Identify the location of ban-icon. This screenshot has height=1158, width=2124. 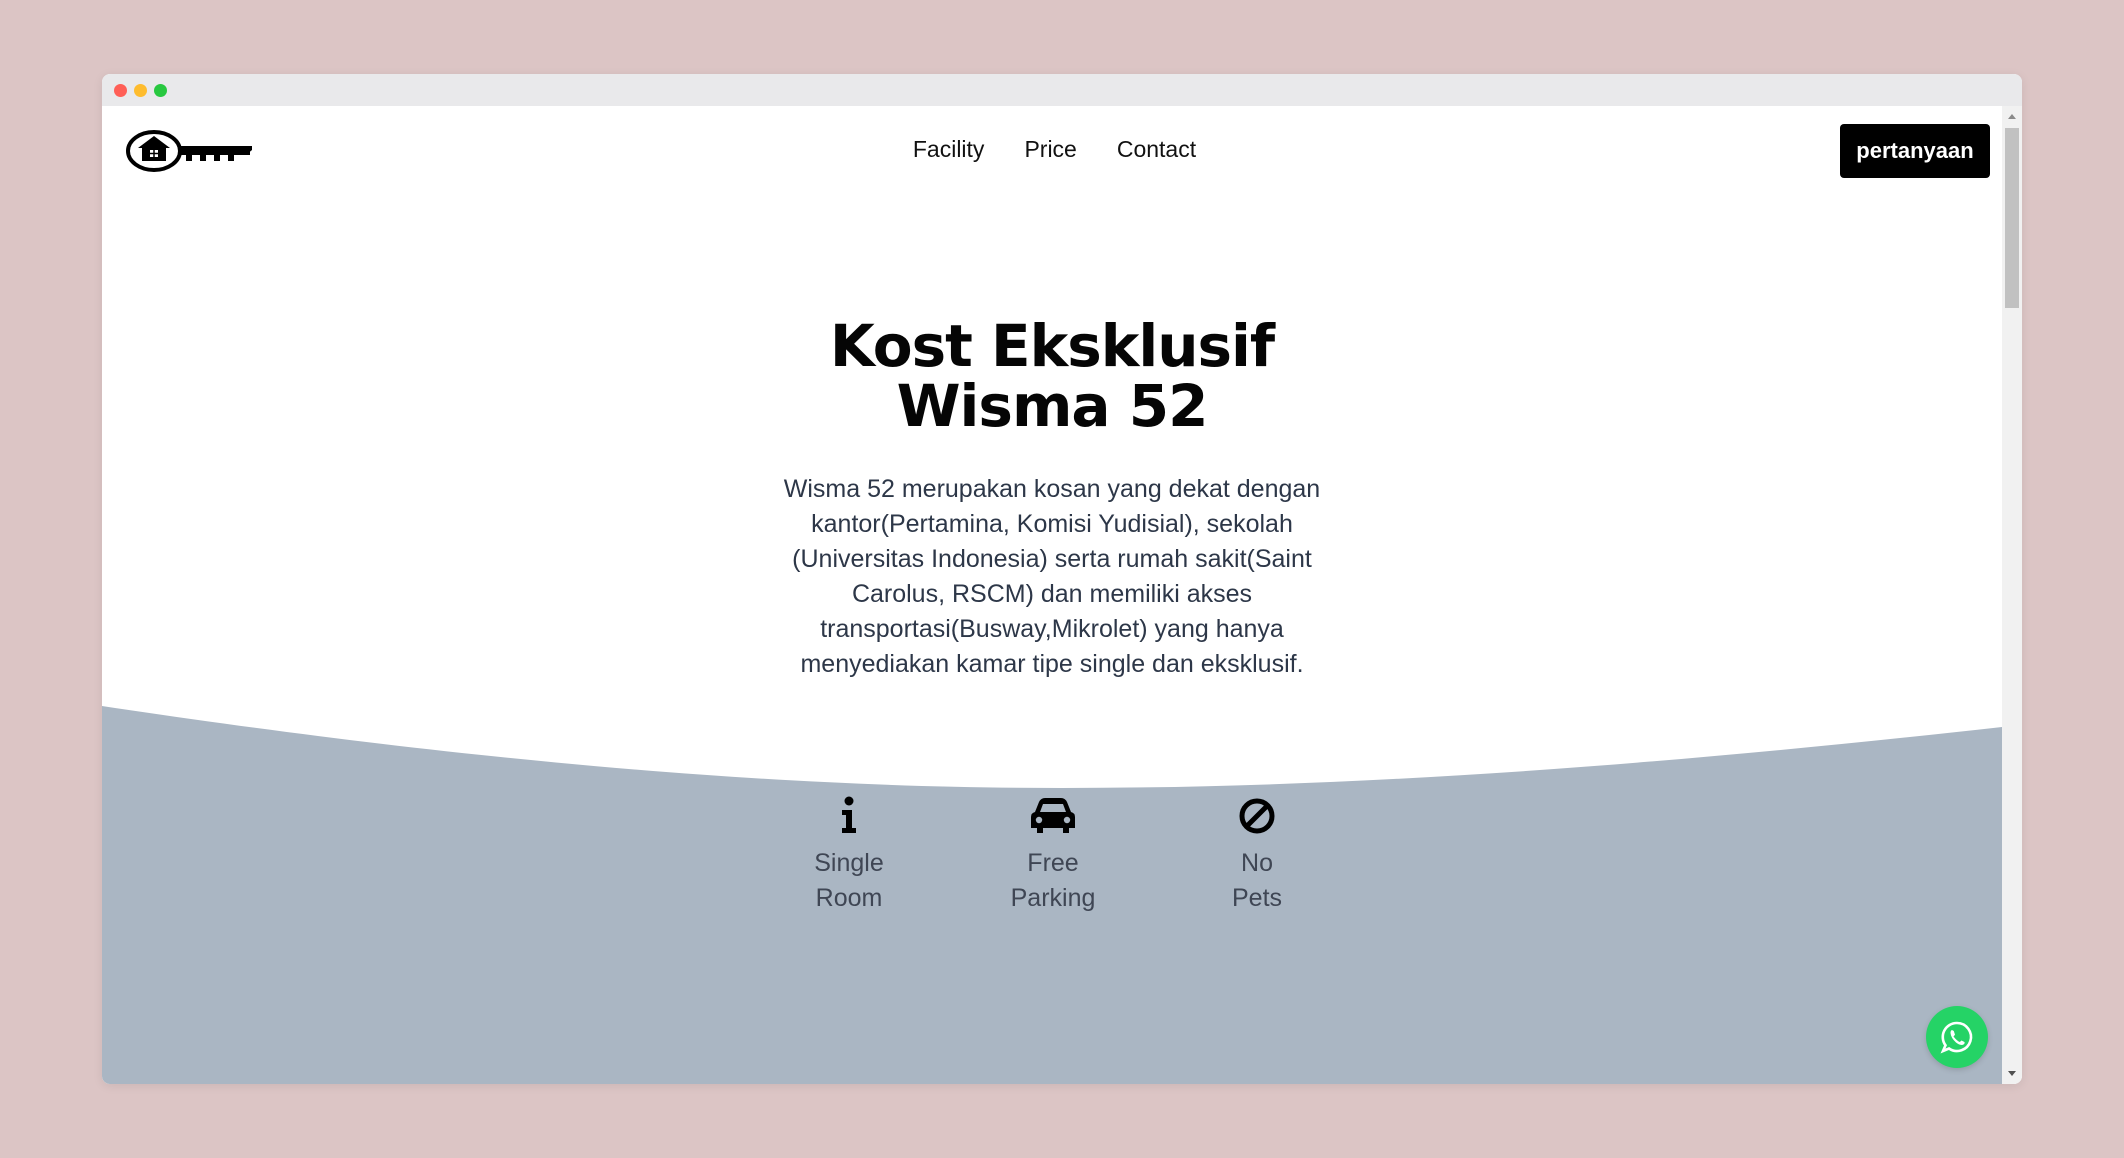
(1257, 816).